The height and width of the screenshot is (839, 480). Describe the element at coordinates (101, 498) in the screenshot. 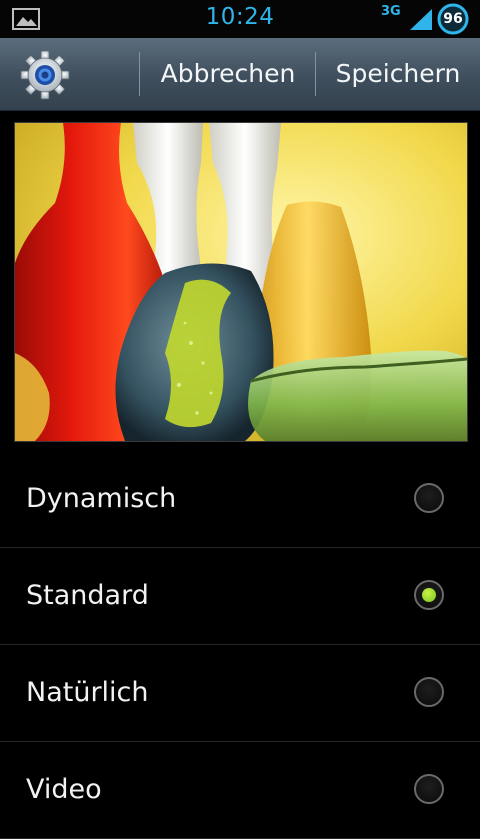

I see `option-label: Dynamisch` at that location.